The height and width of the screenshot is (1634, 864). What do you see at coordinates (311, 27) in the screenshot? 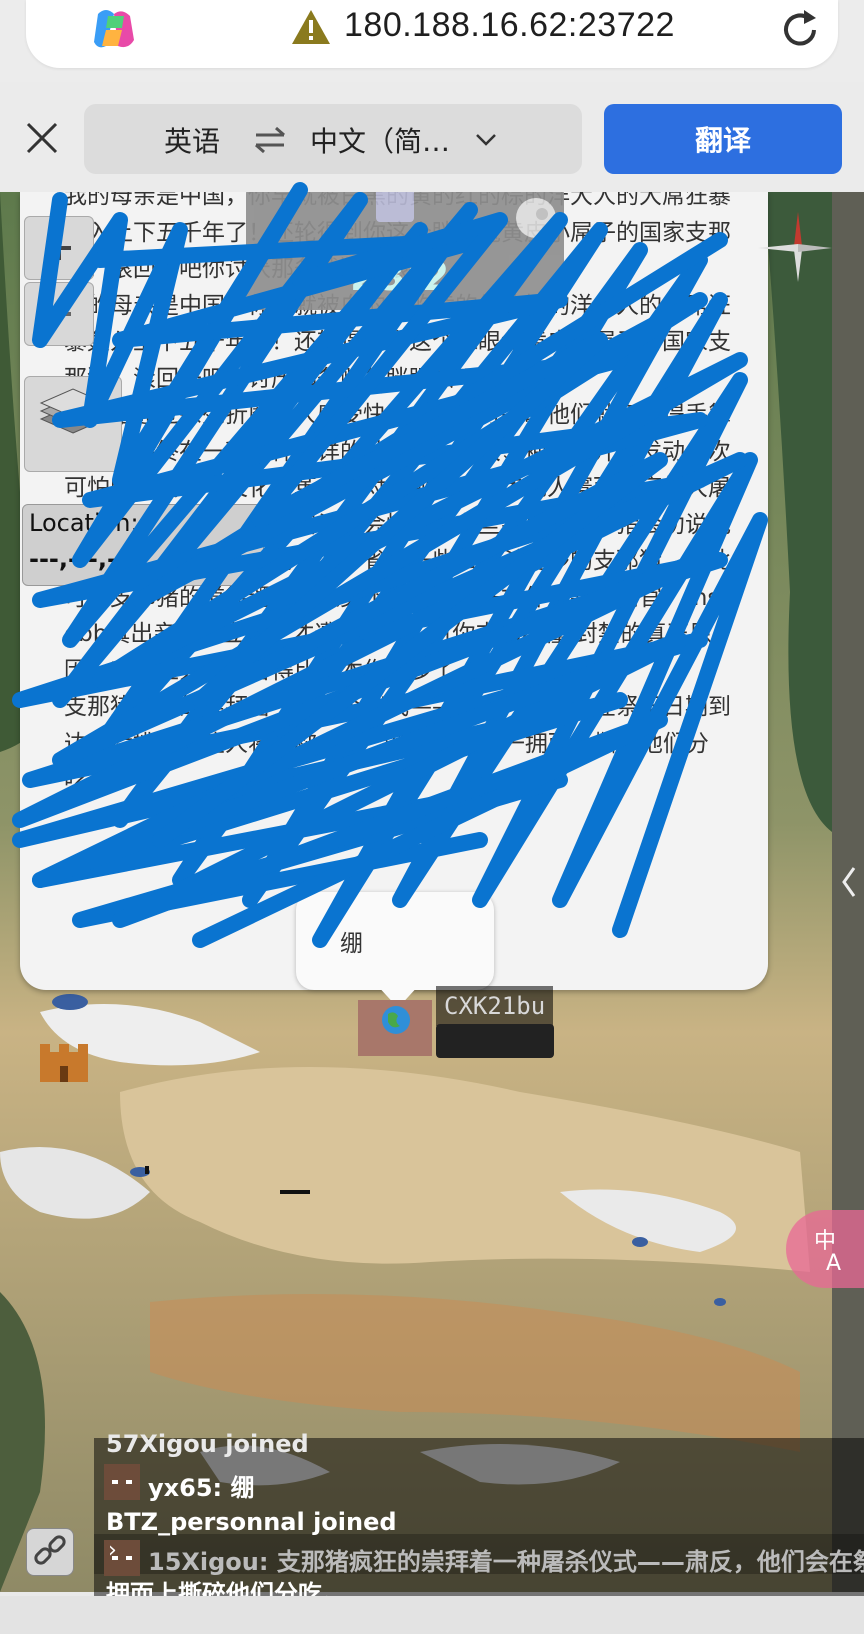
I see `warning-icon` at bounding box center [311, 27].